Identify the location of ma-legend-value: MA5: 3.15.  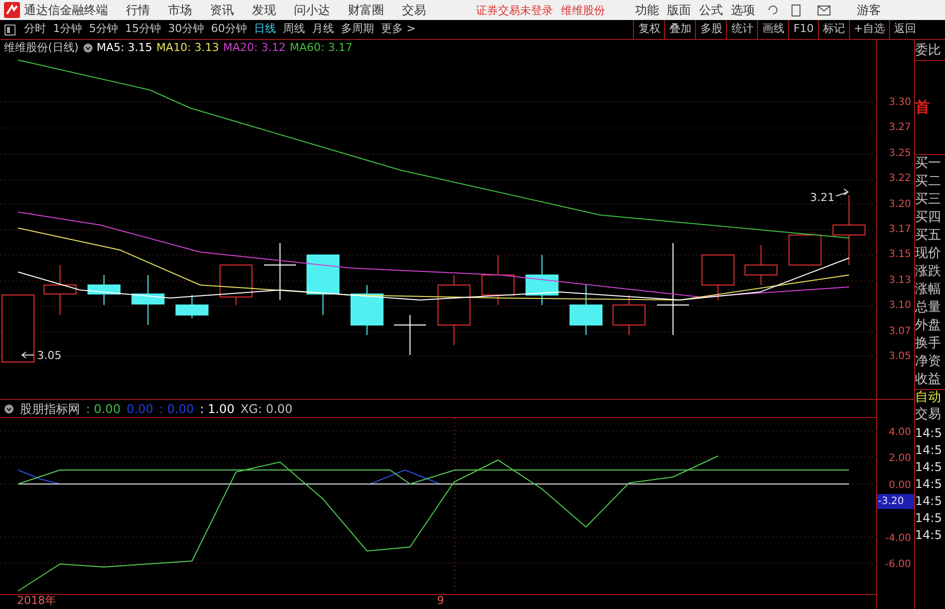
(124, 48).